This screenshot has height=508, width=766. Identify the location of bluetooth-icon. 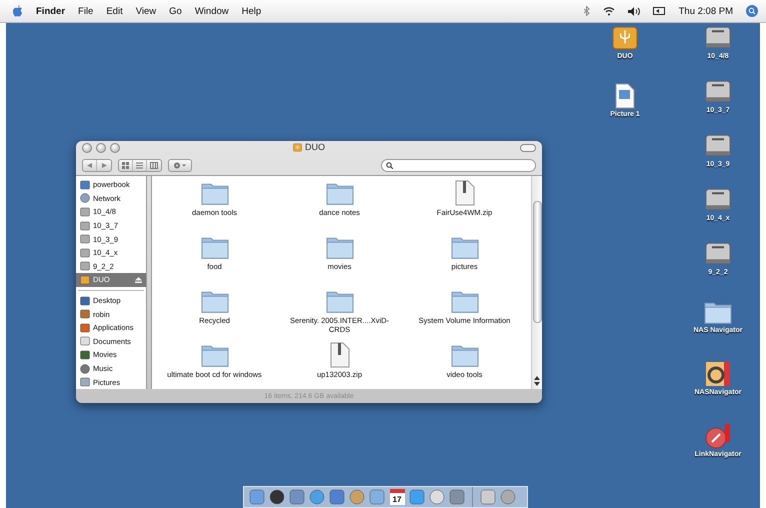
(587, 11).